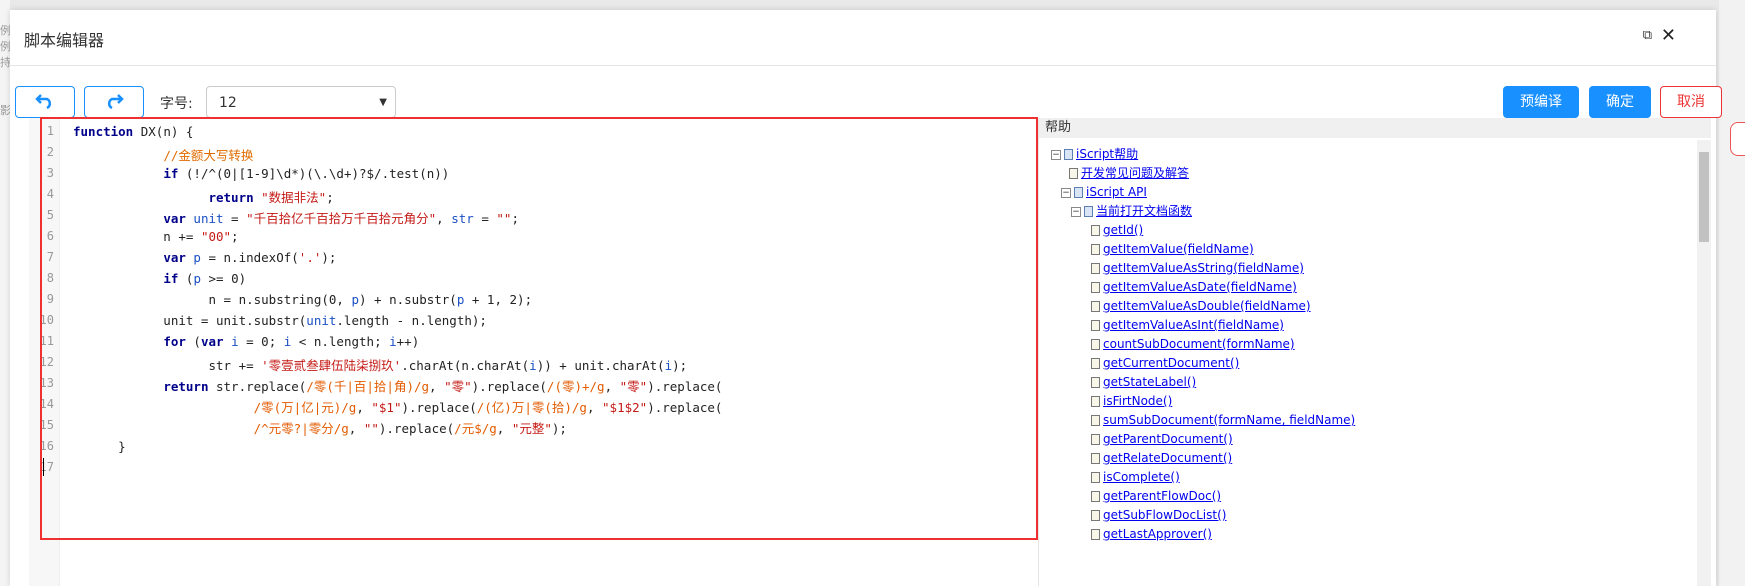 The image size is (1745, 586). Describe the element at coordinates (1691, 102) in the screenshot. I see `cancel-button: 取消` at that location.